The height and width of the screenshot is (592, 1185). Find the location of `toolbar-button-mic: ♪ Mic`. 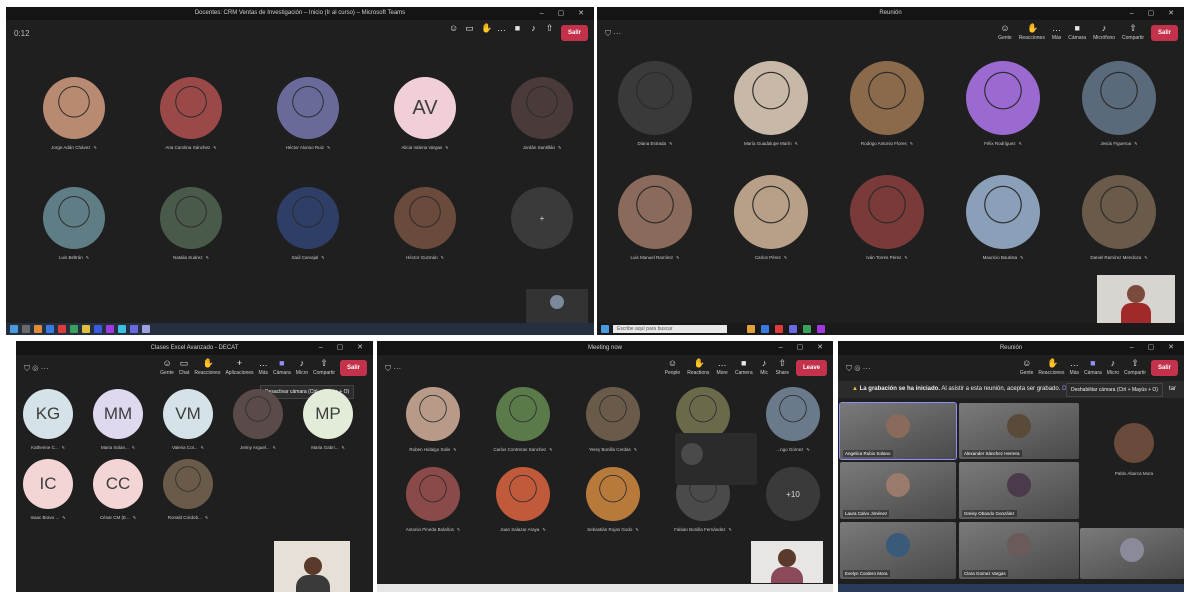

toolbar-button-mic: ♪ Mic is located at coordinates (764, 368).